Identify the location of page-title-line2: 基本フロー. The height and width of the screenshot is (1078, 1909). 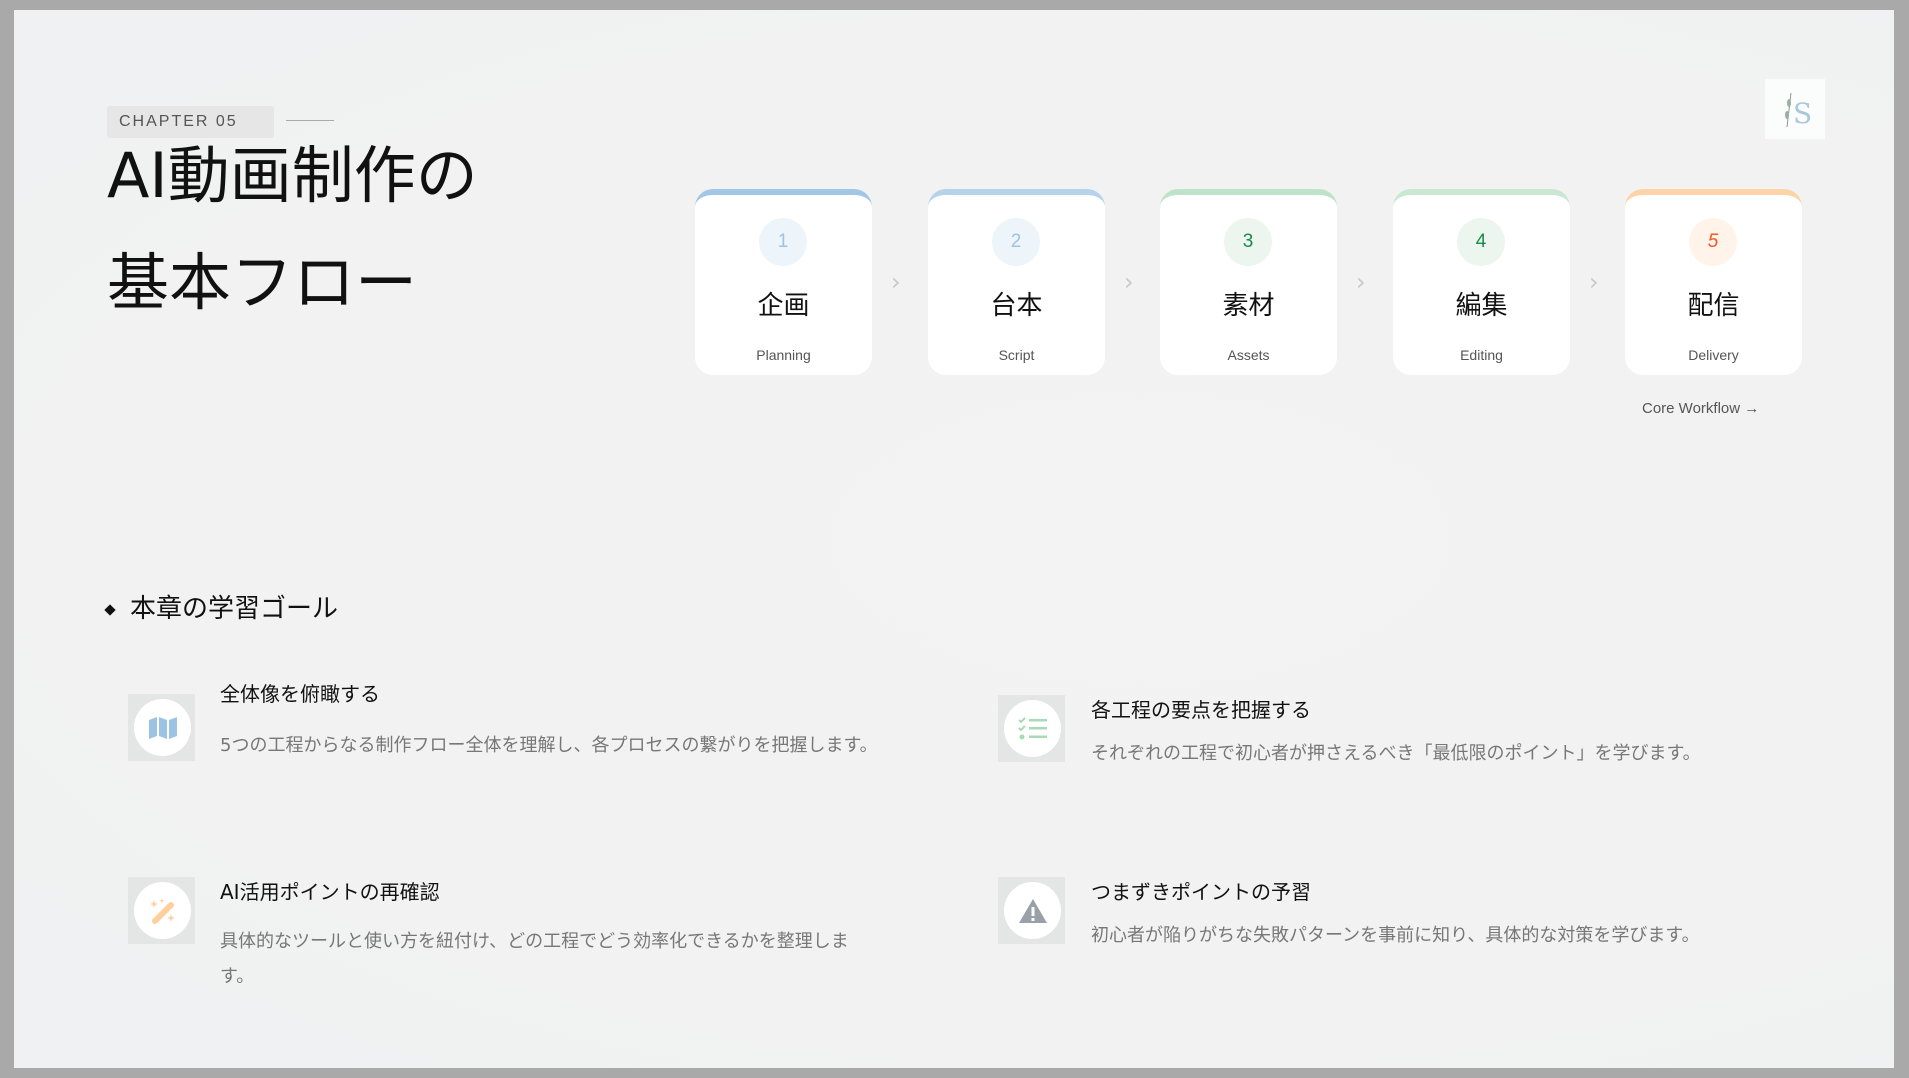
(262, 282).